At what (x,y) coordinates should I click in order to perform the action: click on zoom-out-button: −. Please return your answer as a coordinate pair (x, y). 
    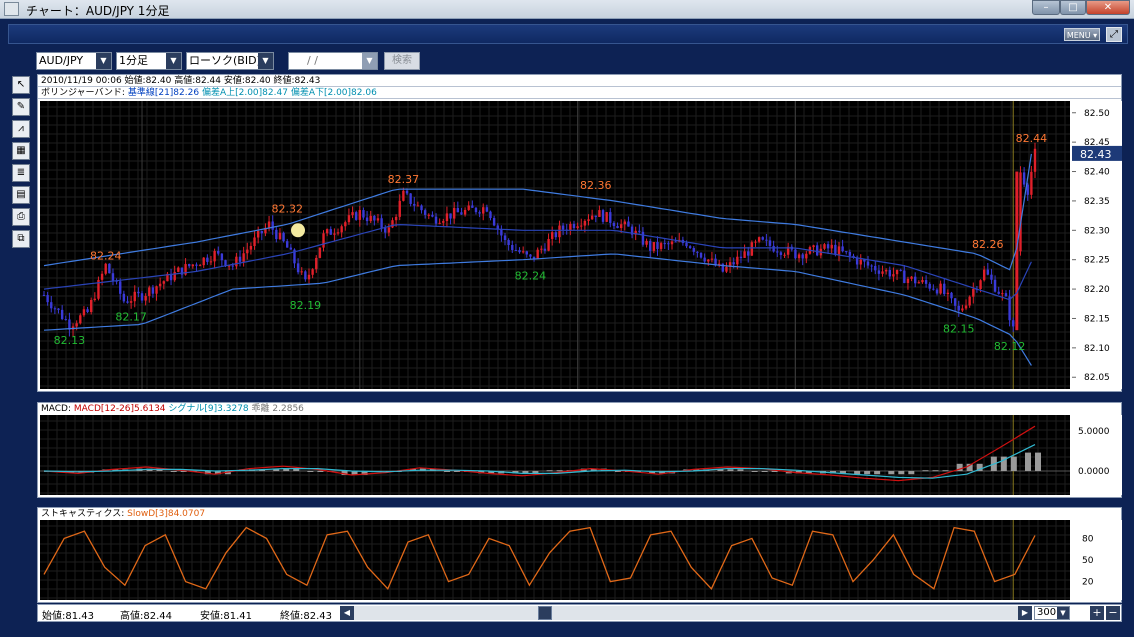
    Looking at the image, I should click on (1113, 613).